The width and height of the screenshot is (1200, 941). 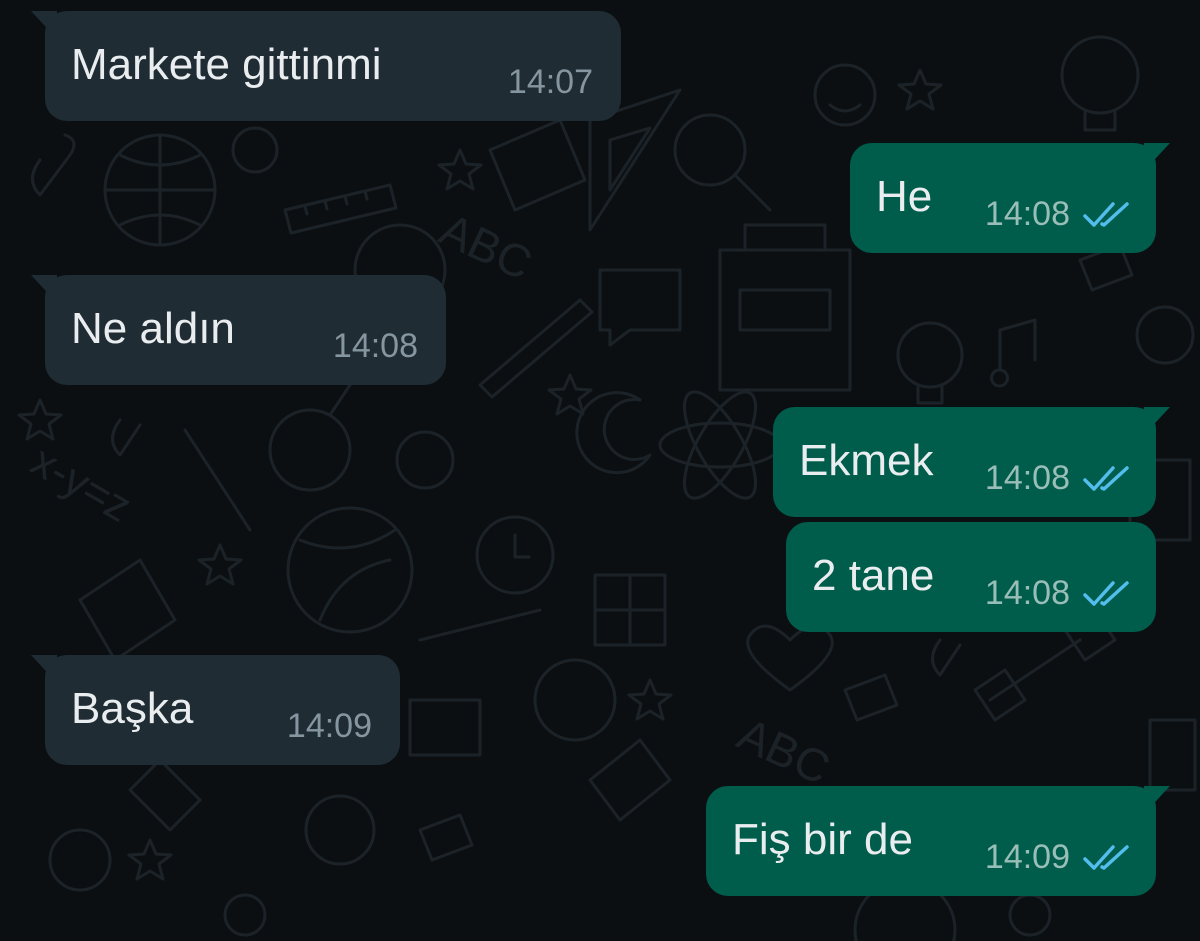 I want to click on message-bubble-outgoing: He 14:08, so click(x=1010, y=198).